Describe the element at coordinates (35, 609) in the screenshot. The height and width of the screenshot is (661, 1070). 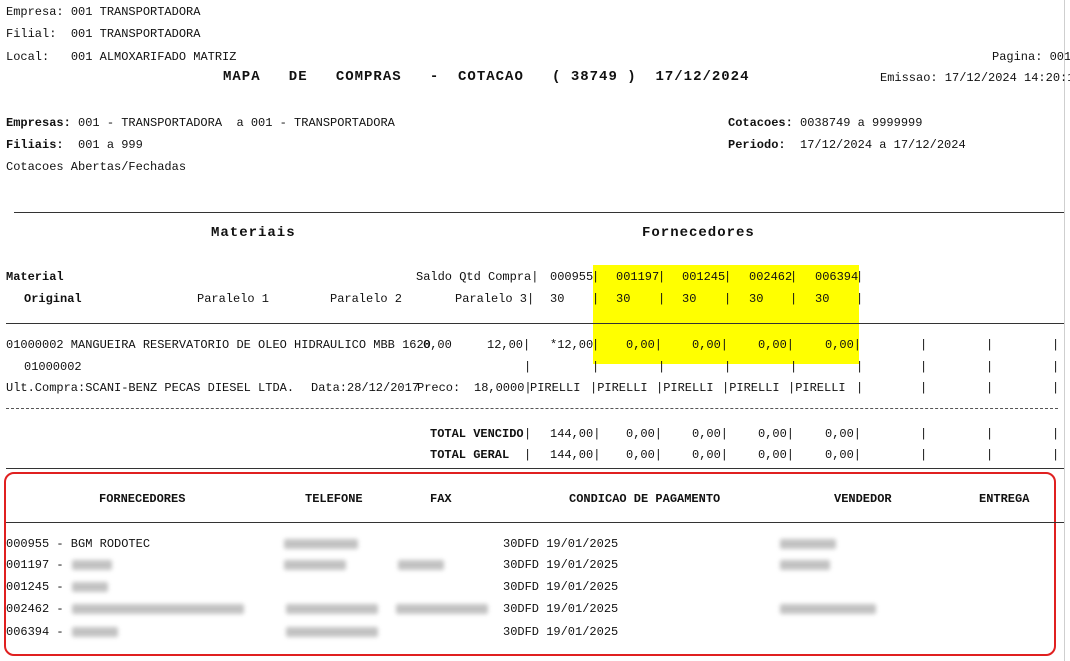
I see `supplier-row-name: 002462 -` at that location.